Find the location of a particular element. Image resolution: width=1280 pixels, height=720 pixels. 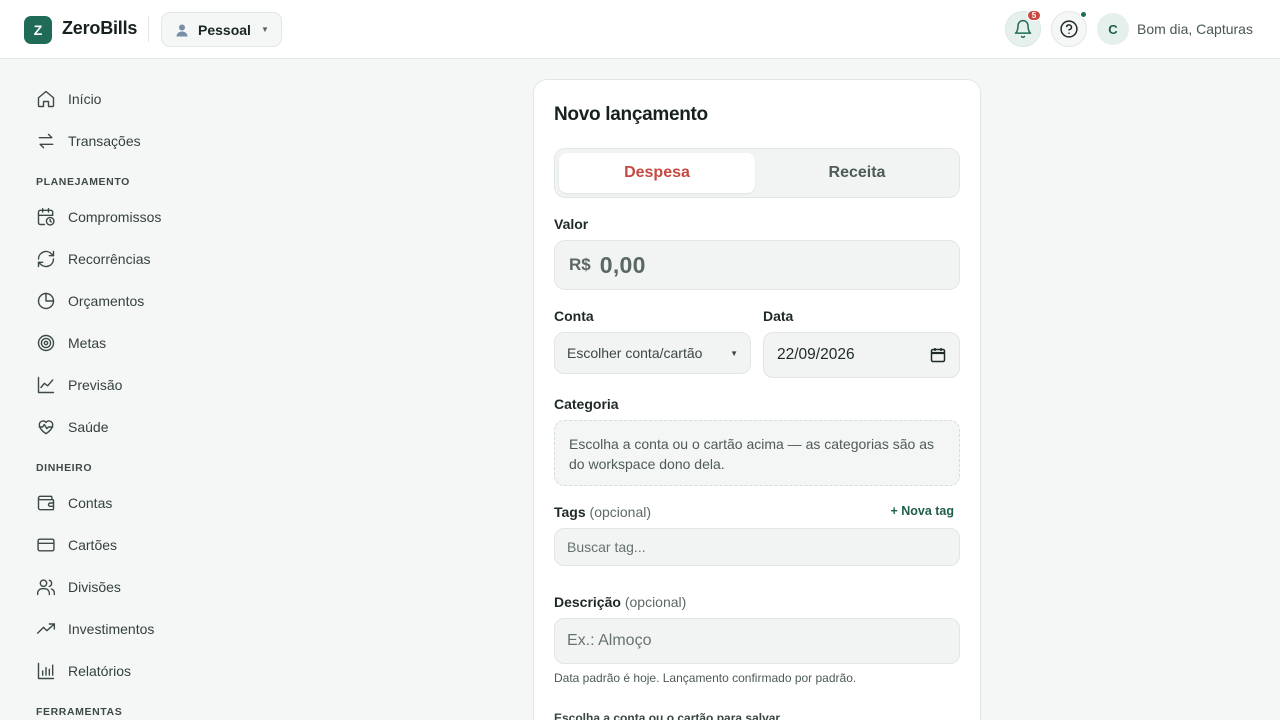

sidebar-item-investimentos: Investimentos is located at coordinates (95, 629).